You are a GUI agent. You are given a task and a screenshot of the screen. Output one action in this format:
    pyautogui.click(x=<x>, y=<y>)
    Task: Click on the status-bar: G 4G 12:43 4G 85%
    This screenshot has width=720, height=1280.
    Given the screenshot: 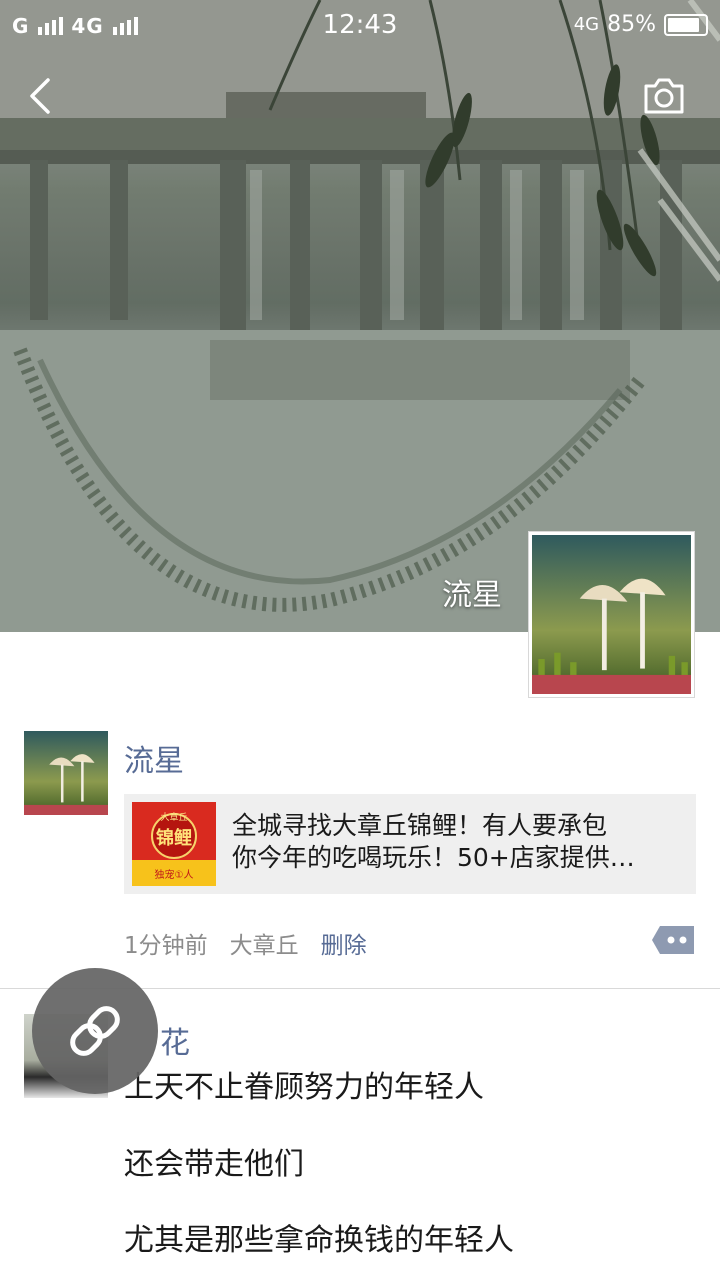 What is the action you would take?
    pyautogui.click(x=360, y=26)
    